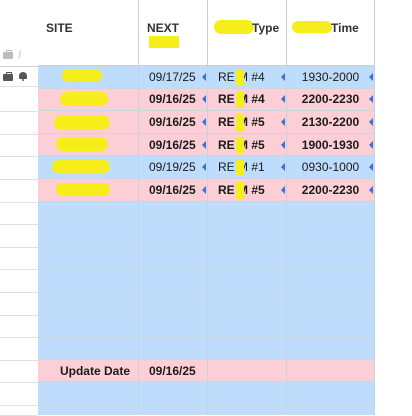 This screenshot has width=412, height=416. I want to click on type-cell: RE M #1, so click(247, 167).